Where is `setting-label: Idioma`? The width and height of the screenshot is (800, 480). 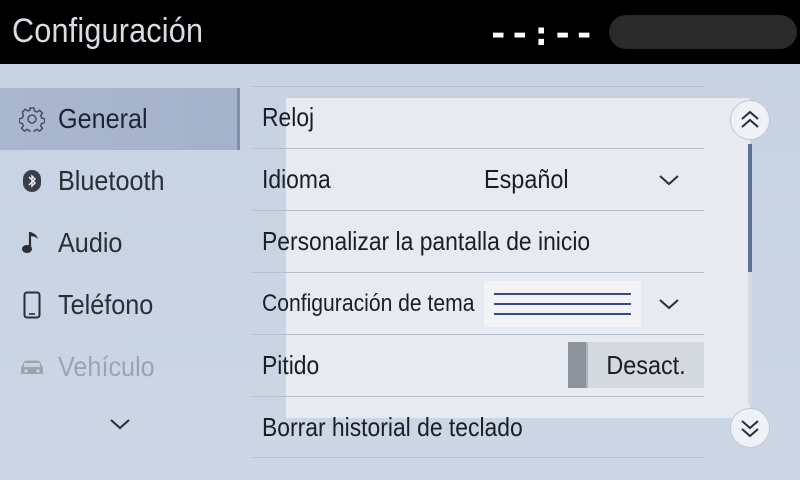 setting-label: Idioma is located at coordinates (296, 179).